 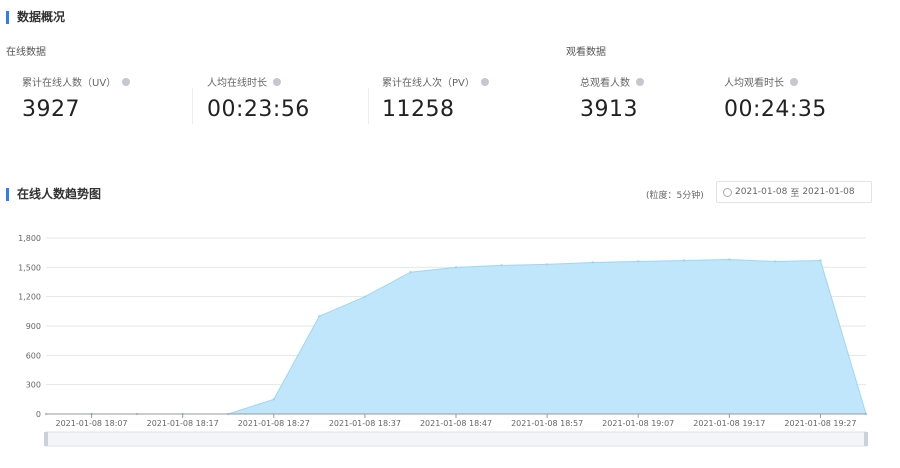 I want to click on y-tick-label: 1,800, so click(x=29, y=238).